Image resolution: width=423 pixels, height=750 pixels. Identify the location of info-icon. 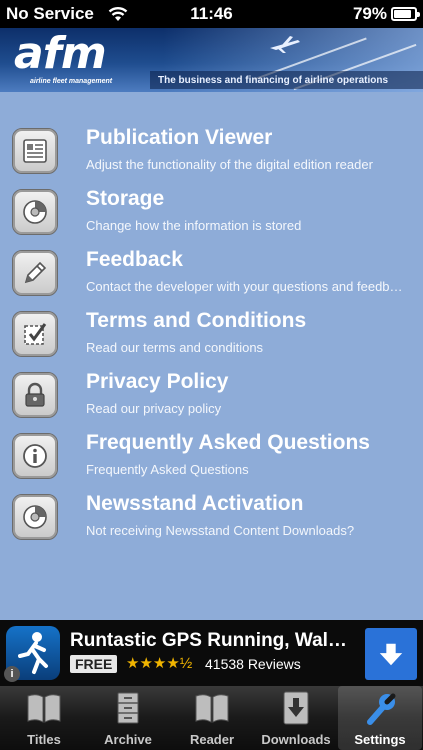
(35, 456).